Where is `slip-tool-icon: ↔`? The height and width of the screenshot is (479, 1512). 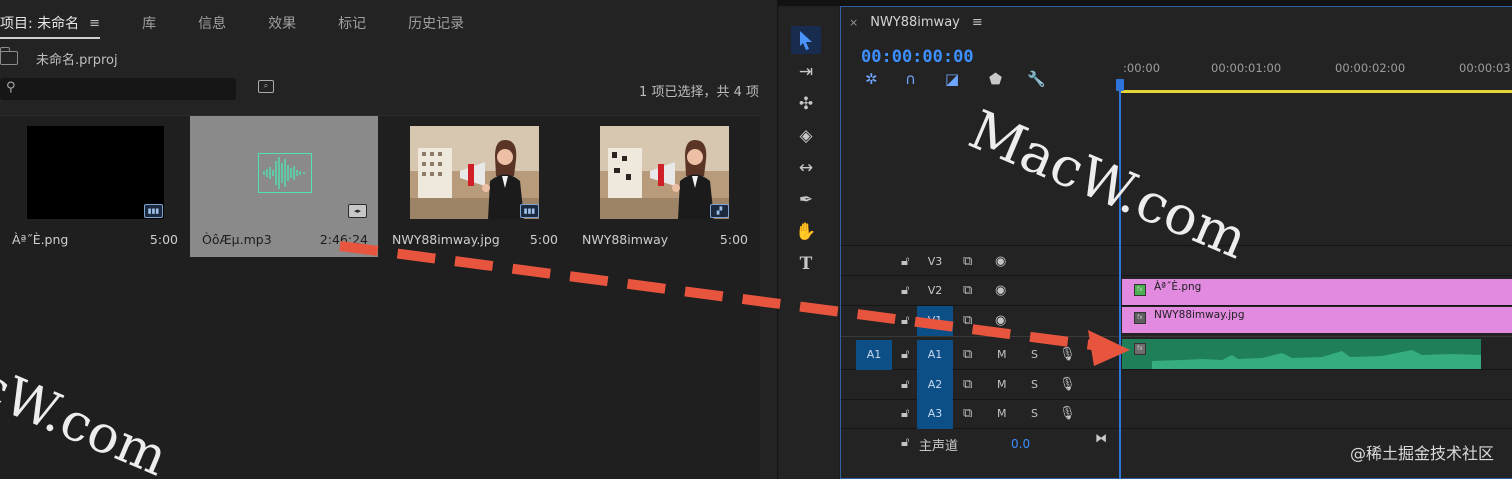
slip-tool-icon: ↔ is located at coordinates (806, 168).